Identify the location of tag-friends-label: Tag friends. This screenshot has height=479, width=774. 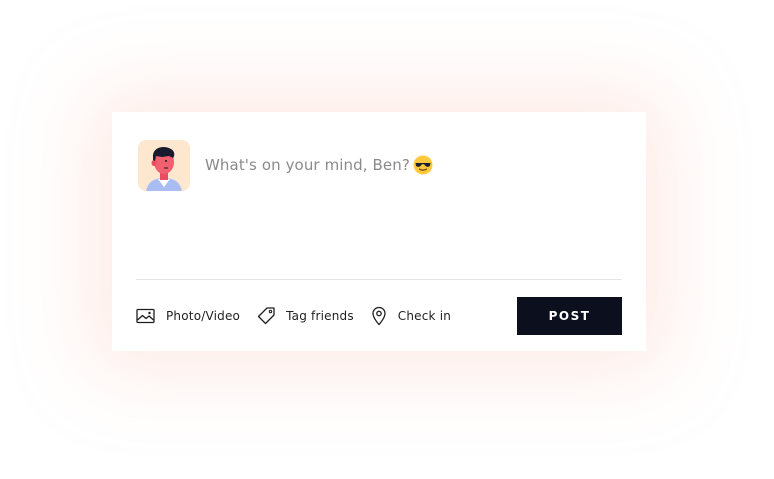
(320, 316).